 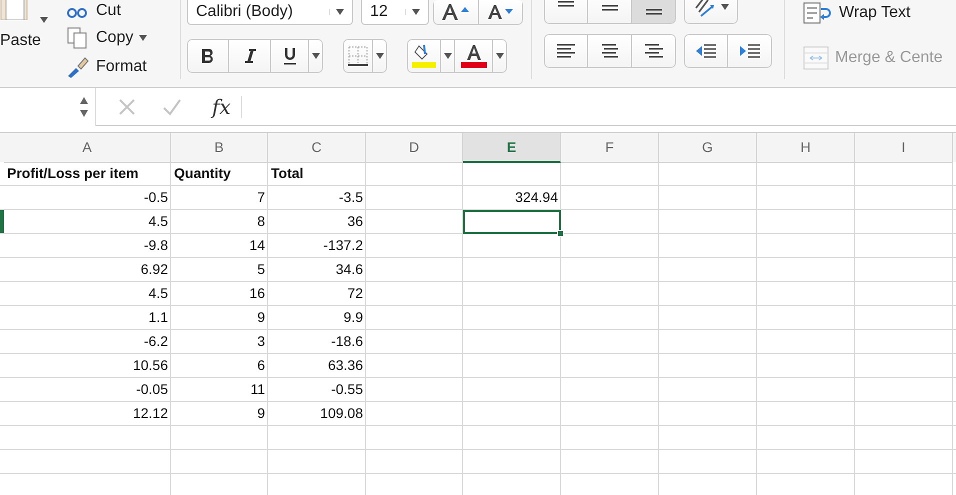 I want to click on selected-cell, so click(x=512, y=222).